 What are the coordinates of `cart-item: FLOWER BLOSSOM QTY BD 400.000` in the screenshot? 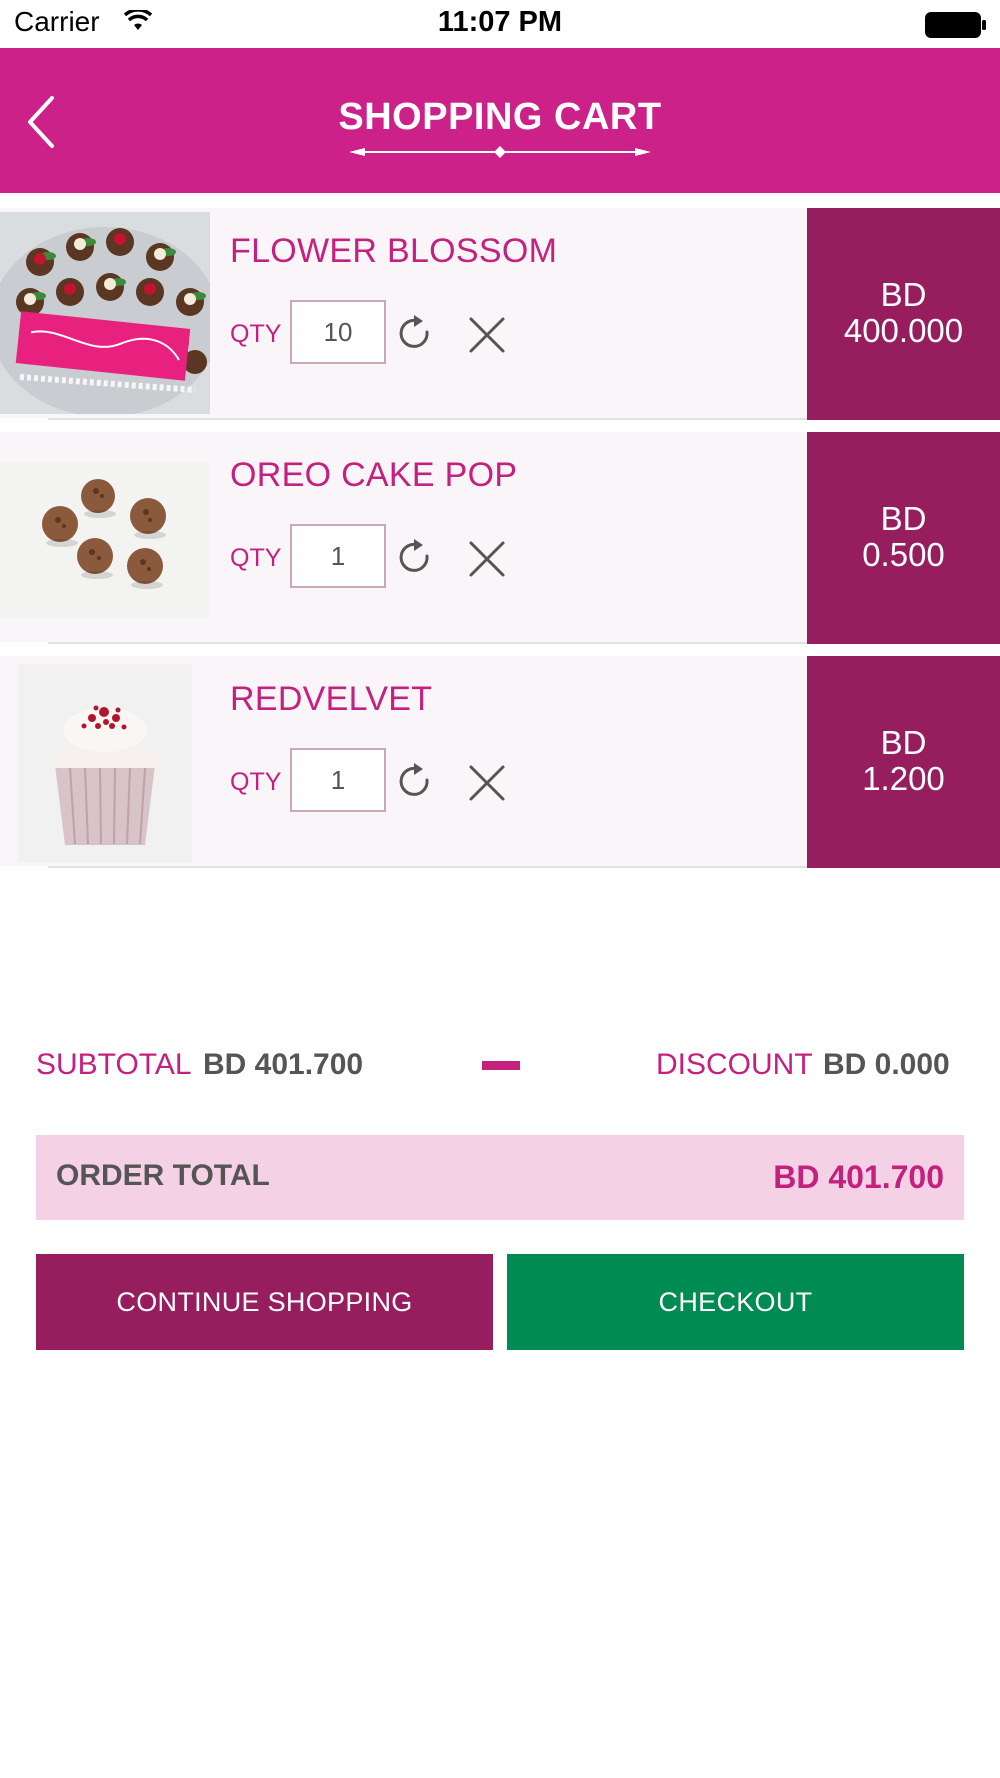 It's located at (500, 314).